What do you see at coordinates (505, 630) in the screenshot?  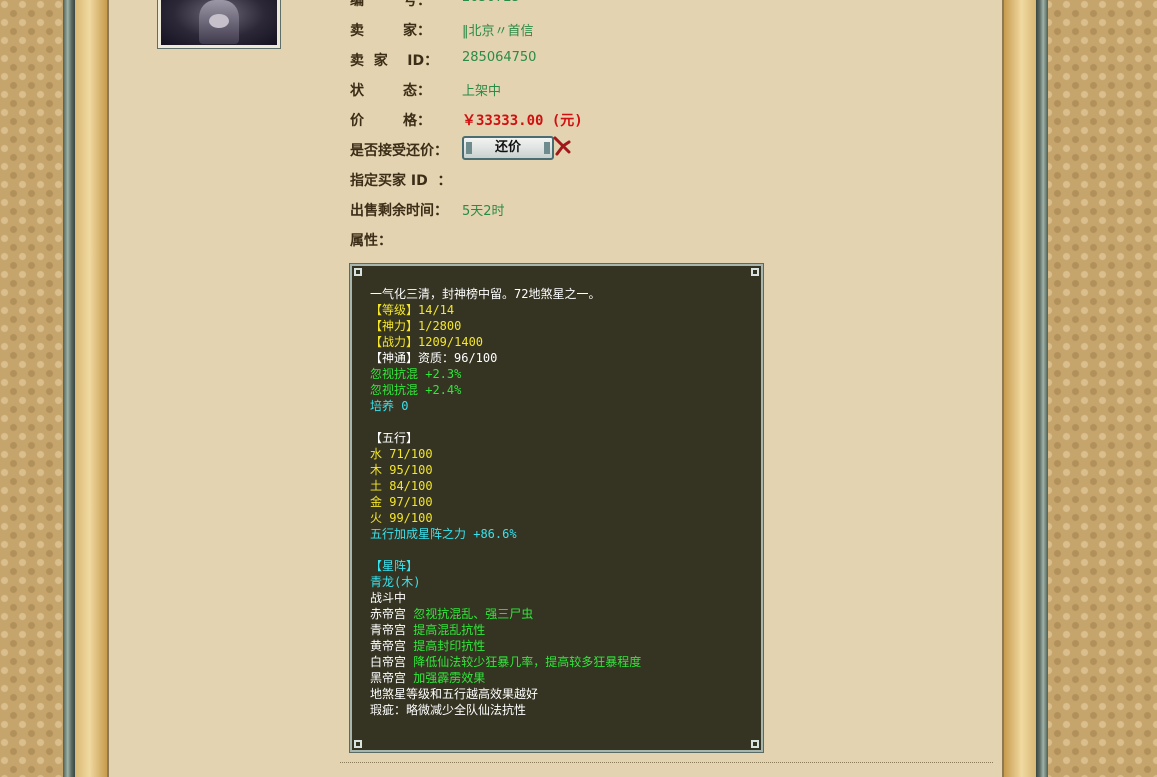 I see `attribute-line: 青帝宫 提高混乱抗性` at bounding box center [505, 630].